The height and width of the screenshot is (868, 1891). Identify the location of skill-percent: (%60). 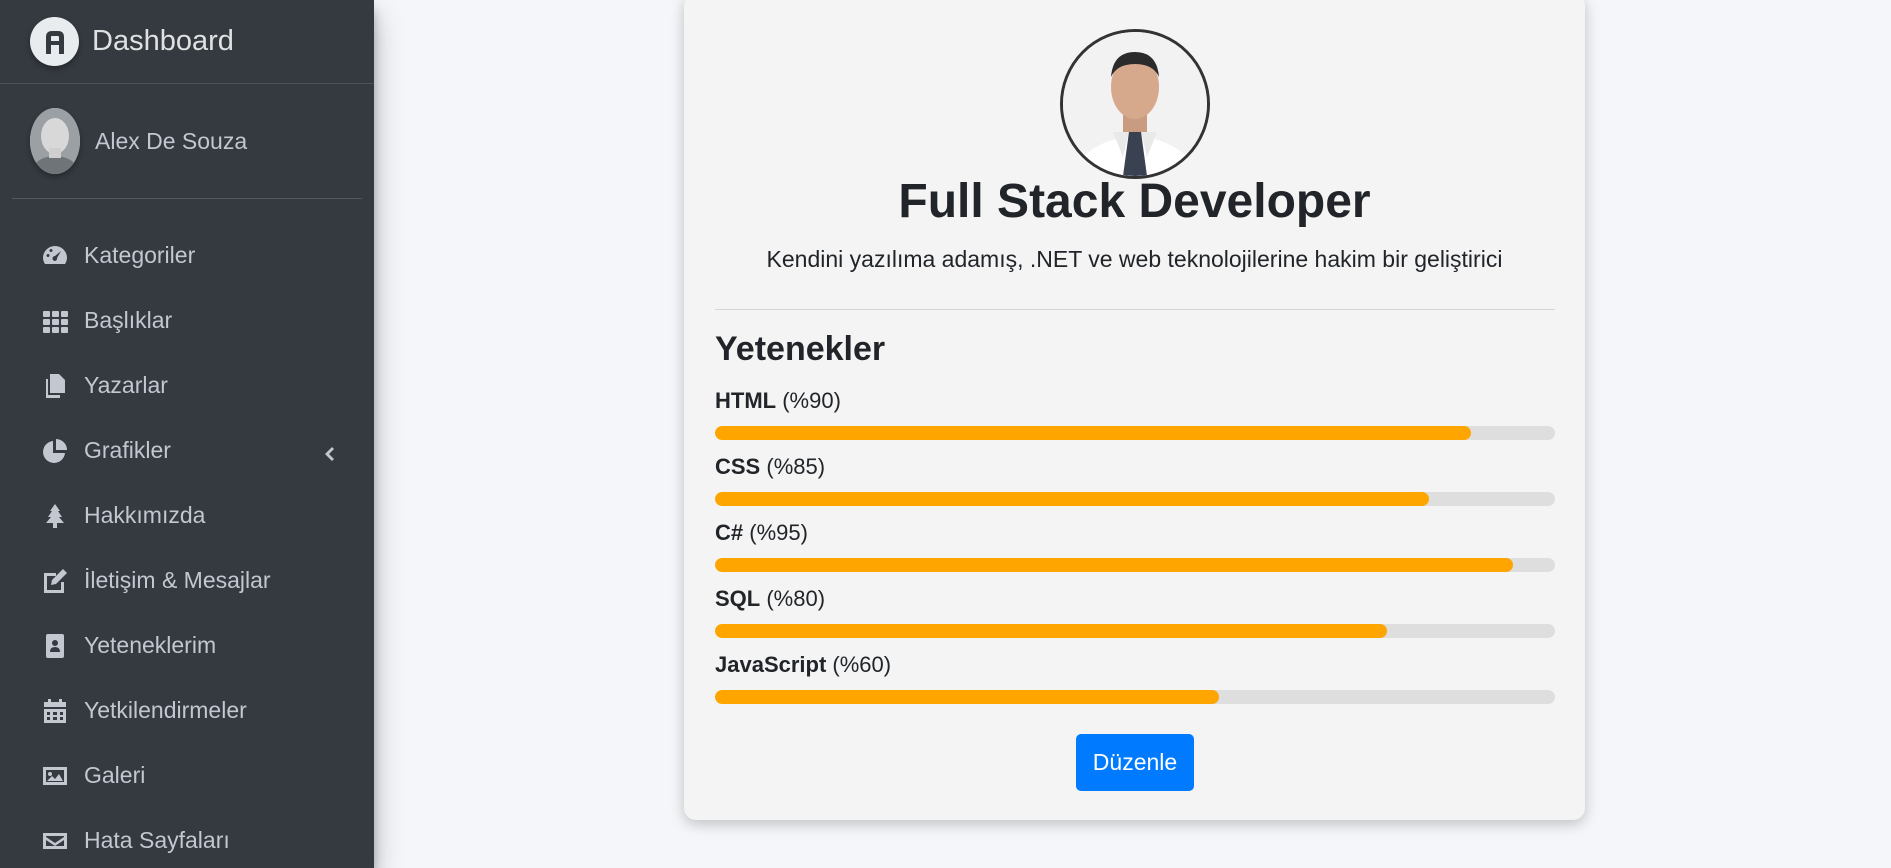
(862, 664).